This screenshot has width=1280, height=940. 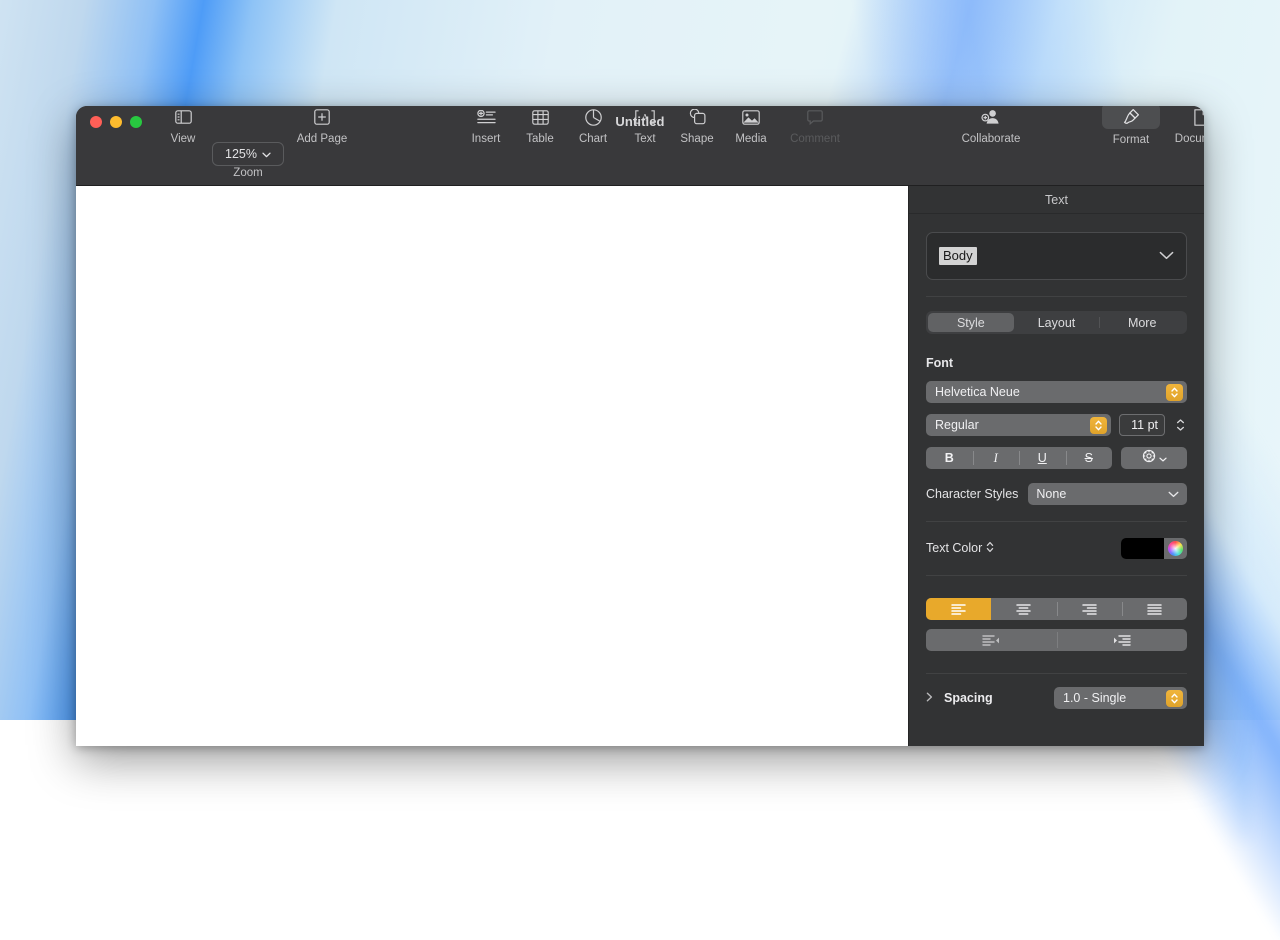 What do you see at coordinates (1174, 392) in the screenshot?
I see `font-family-stepper-icon` at bounding box center [1174, 392].